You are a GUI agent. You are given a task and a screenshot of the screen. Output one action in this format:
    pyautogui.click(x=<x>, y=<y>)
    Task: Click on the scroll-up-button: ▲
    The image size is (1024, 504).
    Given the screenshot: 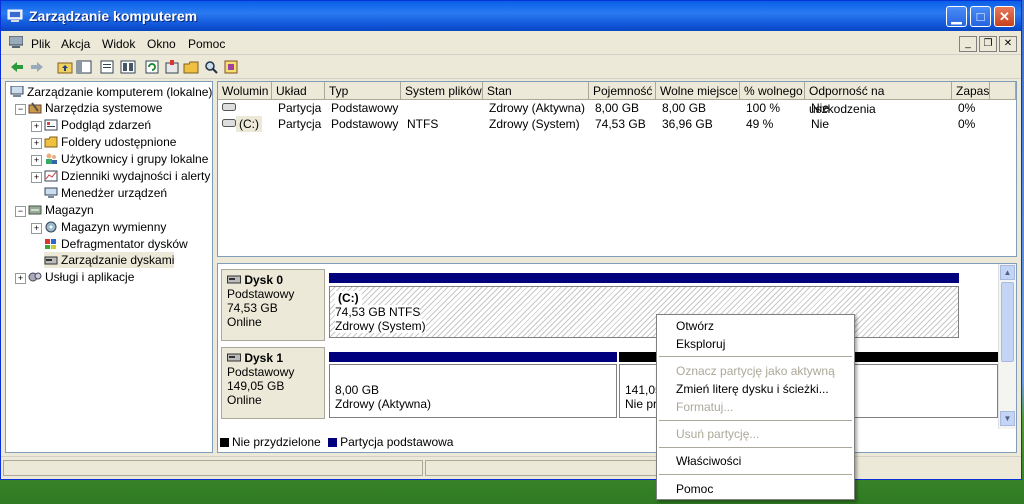 What is the action you would take?
    pyautogui.click(x=1007, y=272)
    